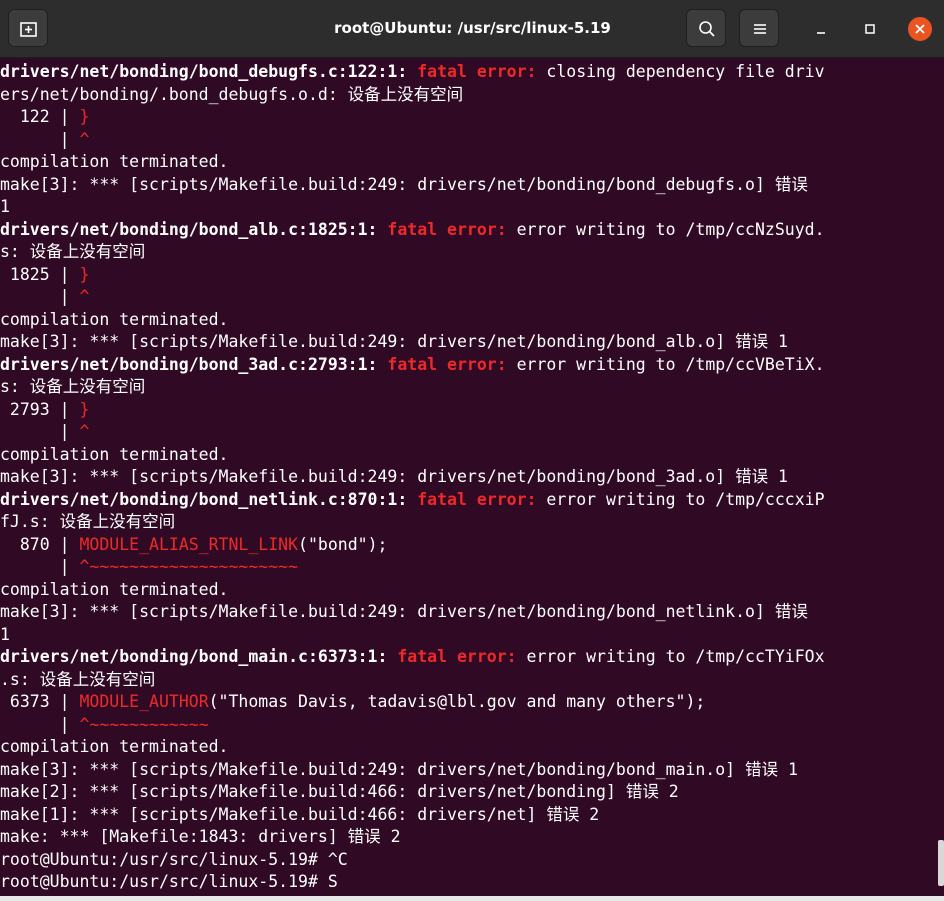  I want to click on error-highlight: ^~~~~~~~~~~~~~~~~~~~~~, so click(189, 566).